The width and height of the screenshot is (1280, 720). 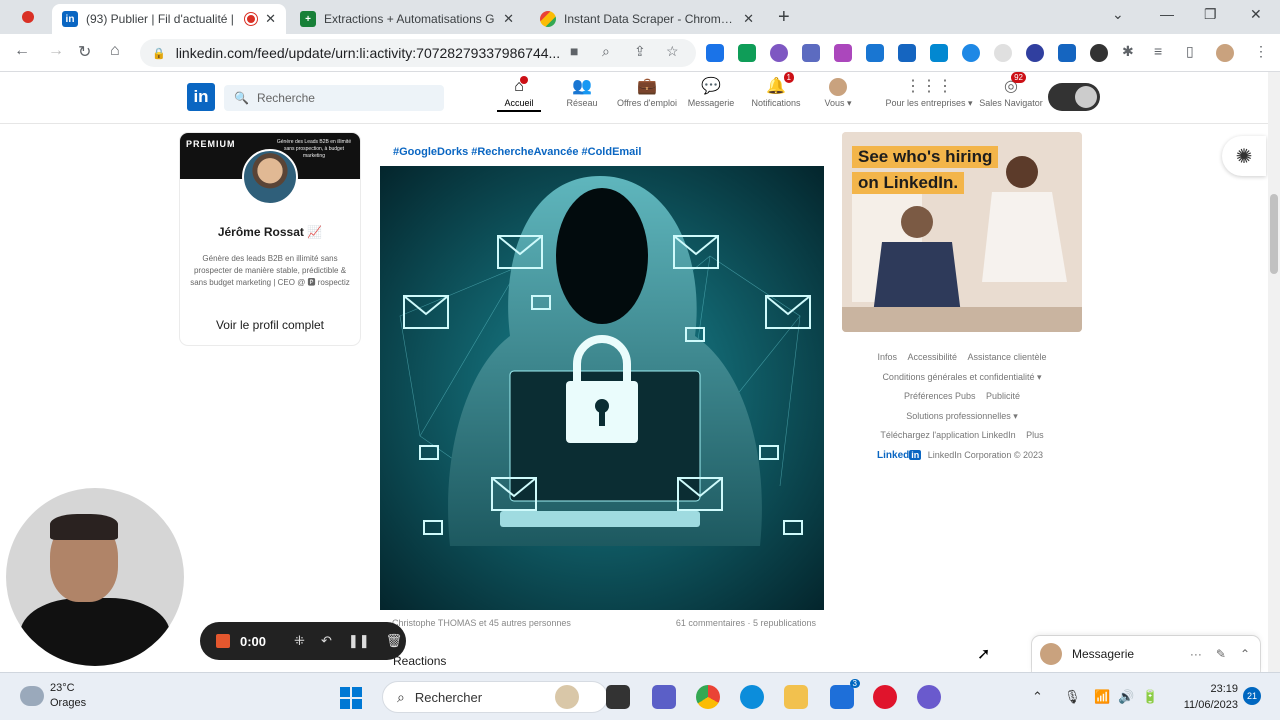 I want to click on nav-home: ⌂ Accueil, so click(x=519, y=94).